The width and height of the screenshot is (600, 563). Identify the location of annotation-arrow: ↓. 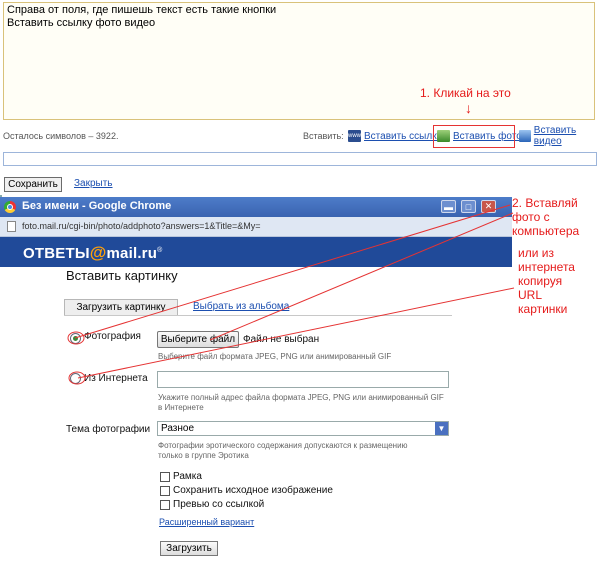
(468, 108).